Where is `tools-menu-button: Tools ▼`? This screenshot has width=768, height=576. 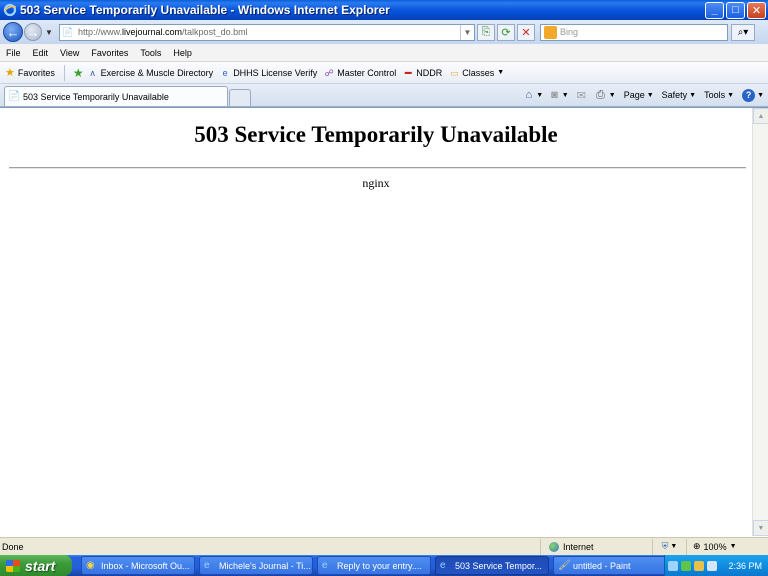
tools-menu-button: Tools ▼ is located at coordinates (719, 95).